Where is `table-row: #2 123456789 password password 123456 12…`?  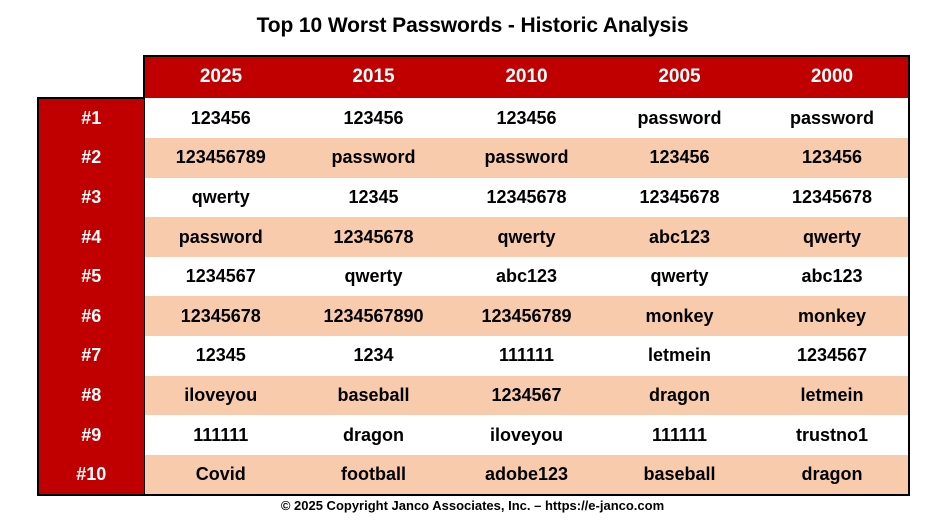 table-row: #2 123456789 password password 123456 12… is located at coordinates (473, 158).